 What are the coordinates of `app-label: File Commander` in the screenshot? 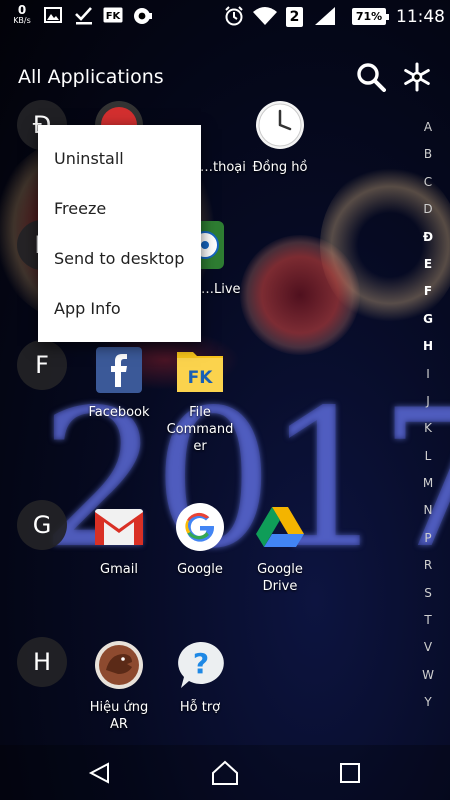 It's located at (200, 429).